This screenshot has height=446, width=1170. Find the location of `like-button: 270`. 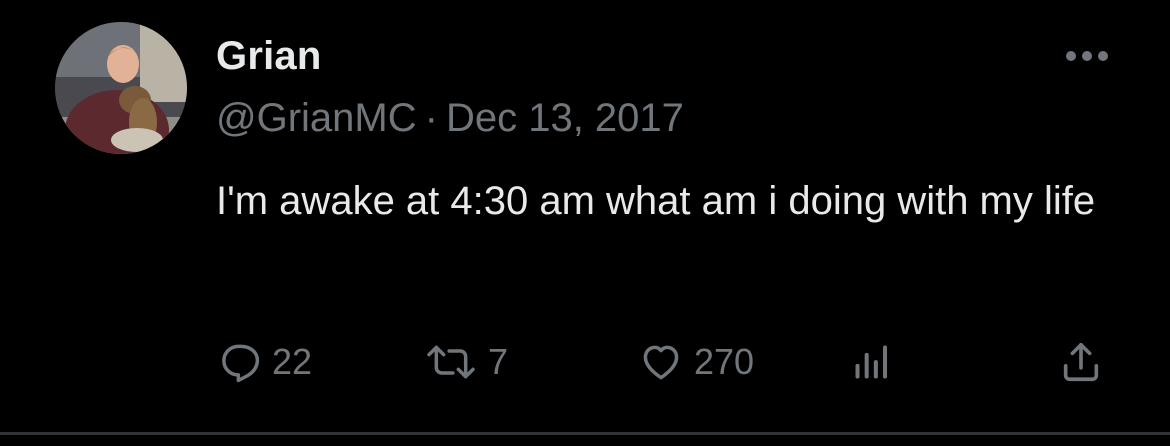

like-button: 270 is located at coordinates (696, 362).